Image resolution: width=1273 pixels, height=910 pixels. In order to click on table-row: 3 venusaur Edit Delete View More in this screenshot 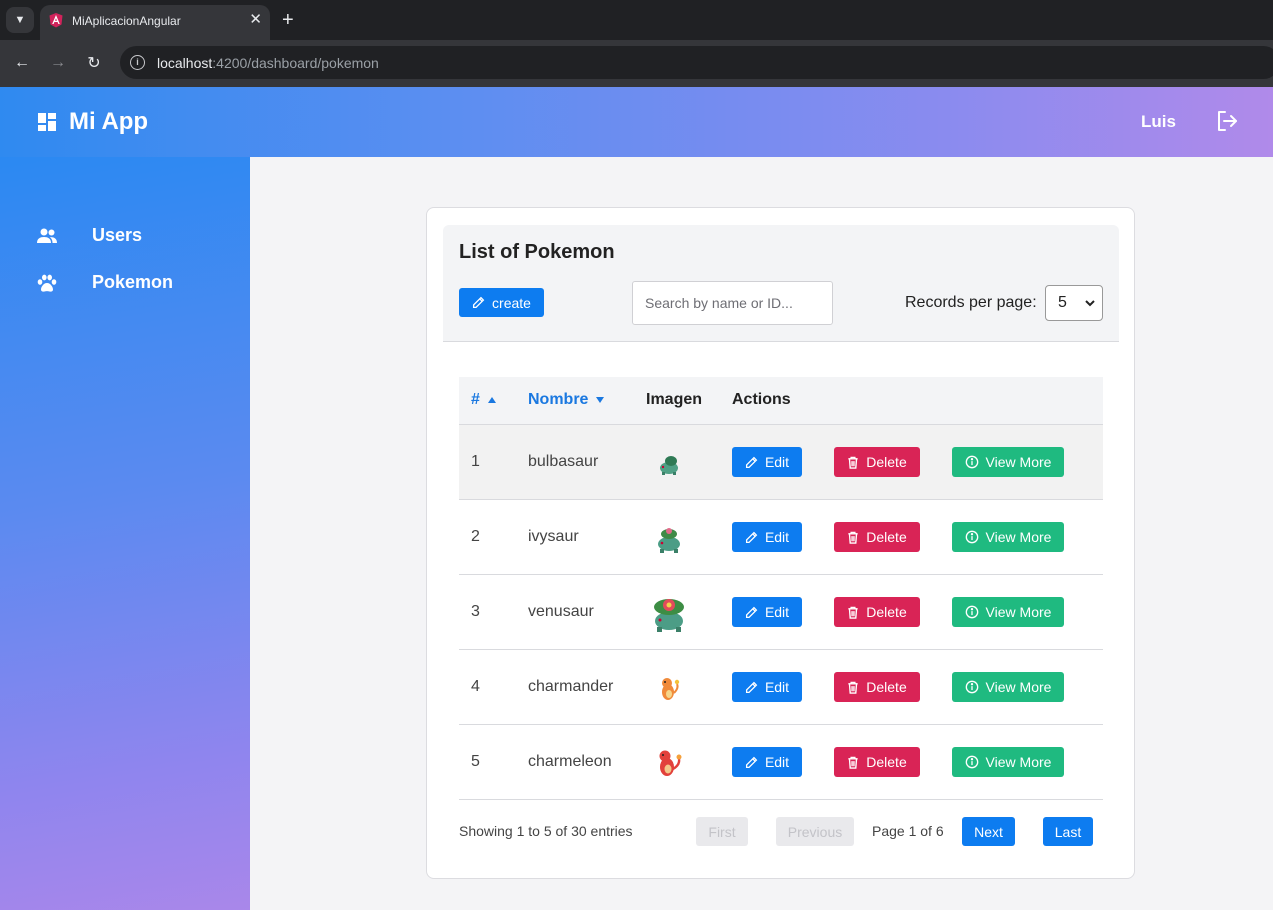, I will do `click(781, 612)`.